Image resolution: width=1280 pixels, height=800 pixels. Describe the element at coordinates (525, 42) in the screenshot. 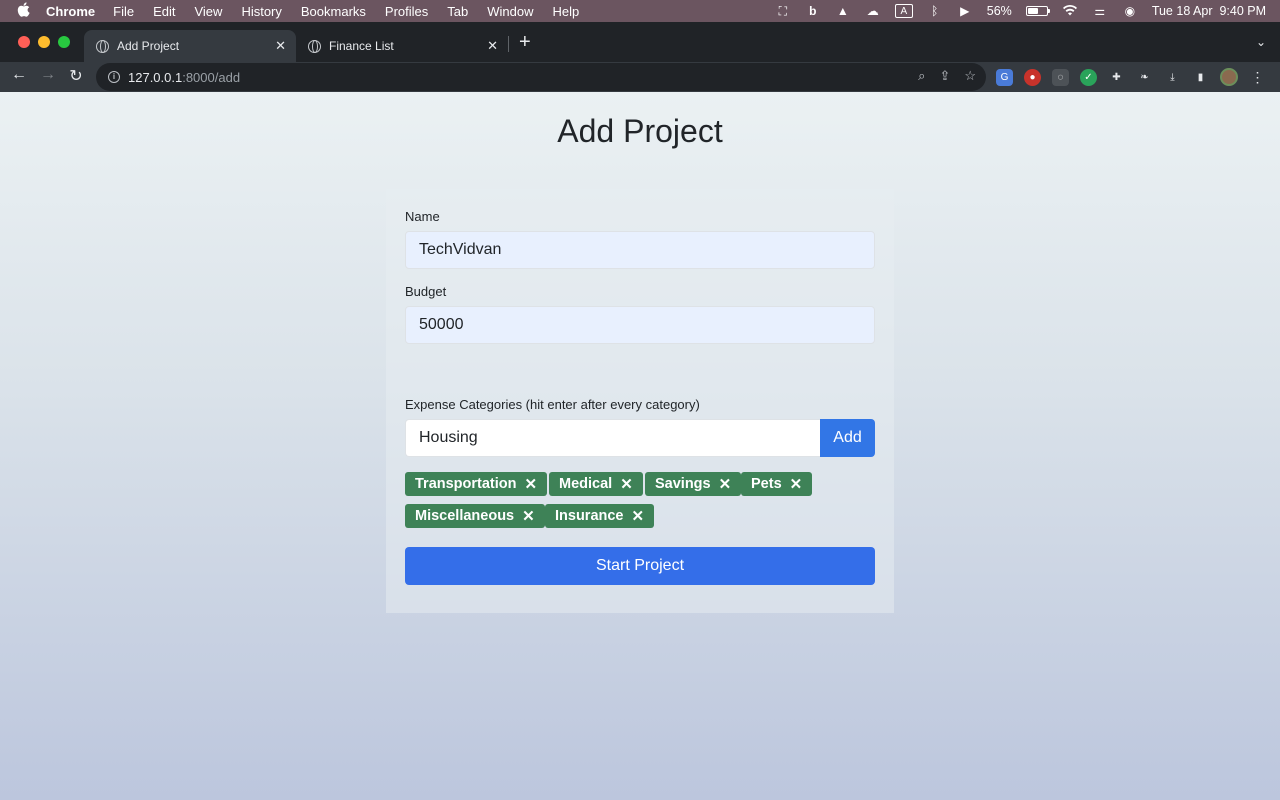

I see `new-tab-icon: +` at that location.